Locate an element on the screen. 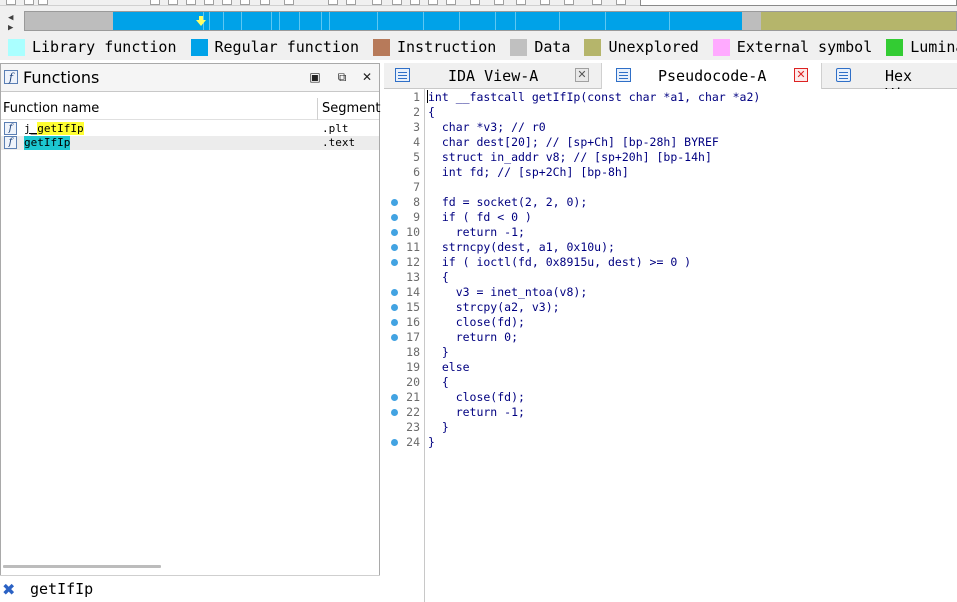 The height and width of the screenshot is (602, 957). code-line: 22 return -1; is located at coordinates (670, 412).